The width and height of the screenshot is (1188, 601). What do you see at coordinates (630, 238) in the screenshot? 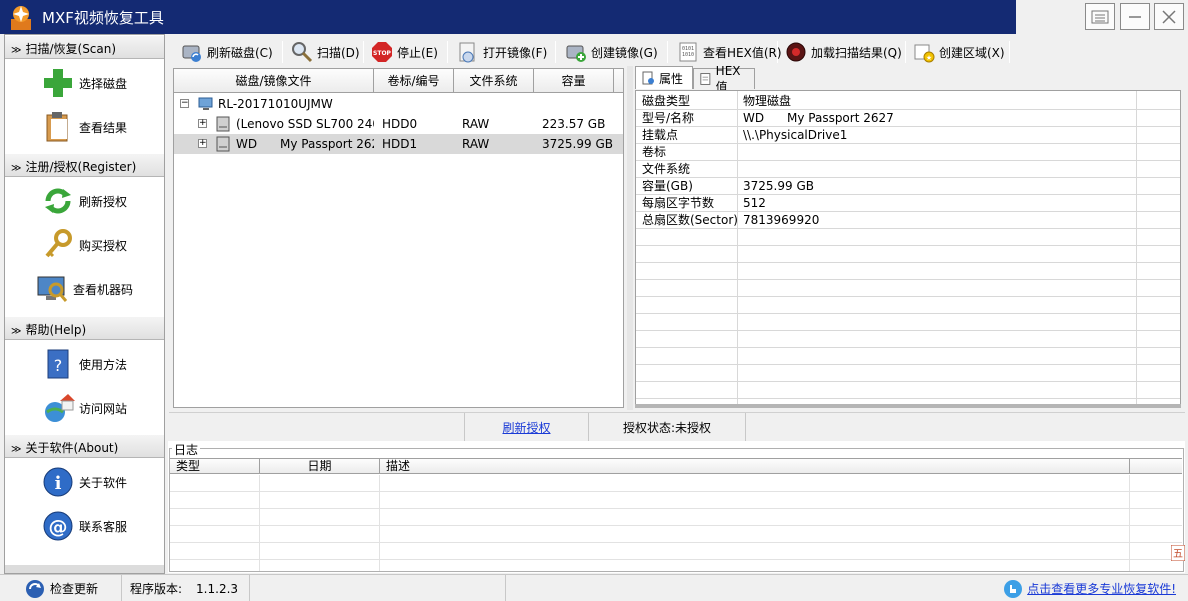
I see `pane-splitter` at bounding box center [630, 238].